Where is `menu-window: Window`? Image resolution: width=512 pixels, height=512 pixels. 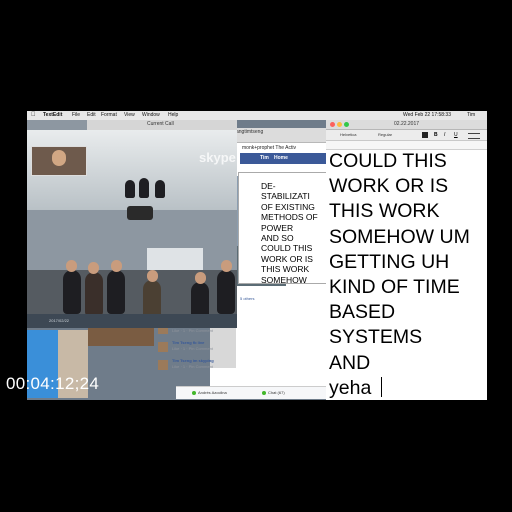 menu-window: Window is located at coordinates (151, 115).